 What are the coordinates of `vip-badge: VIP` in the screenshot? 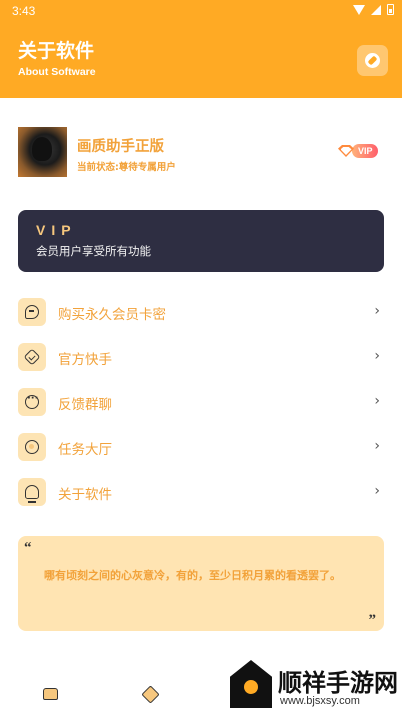 It's located at (358, 151).